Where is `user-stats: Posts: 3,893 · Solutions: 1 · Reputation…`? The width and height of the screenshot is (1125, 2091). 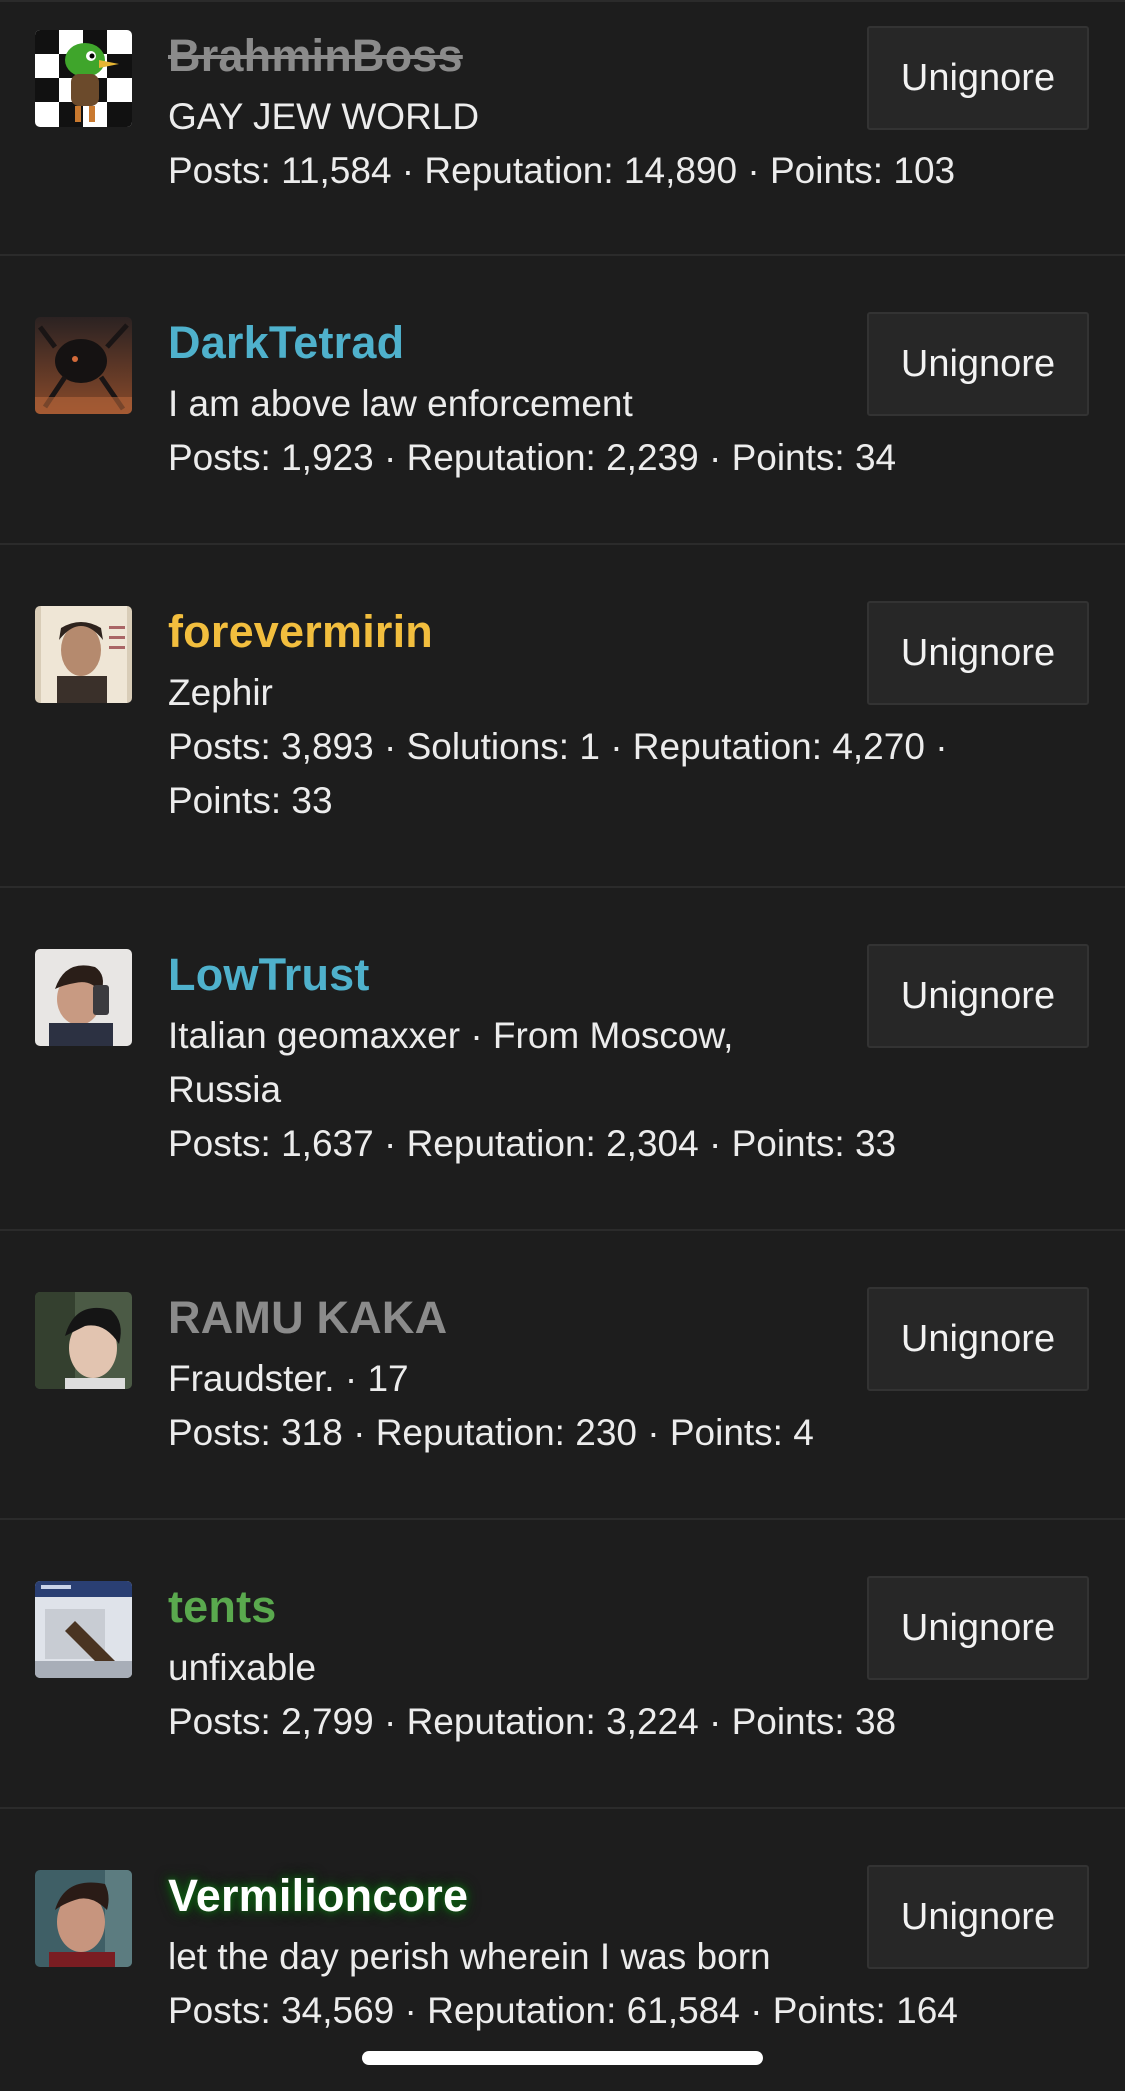 user-stats: Posts: 3,893 · Solutions: 1 · Reputation… is located at coordinates (558, 746).